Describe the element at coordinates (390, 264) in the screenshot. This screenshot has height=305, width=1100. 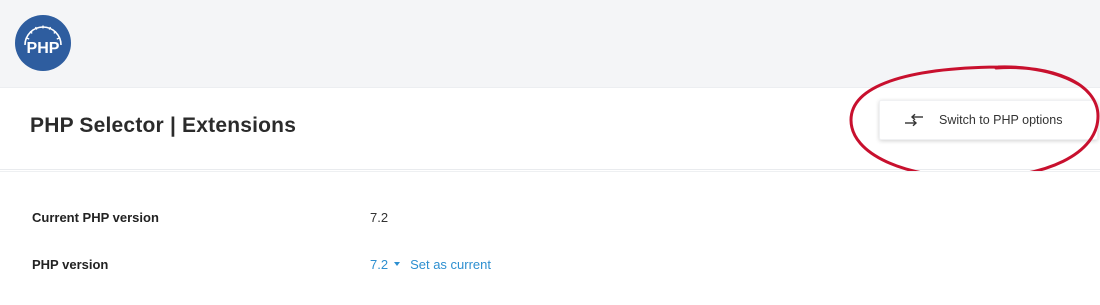
I see `php-version-dropdown: 7.2` at that location.